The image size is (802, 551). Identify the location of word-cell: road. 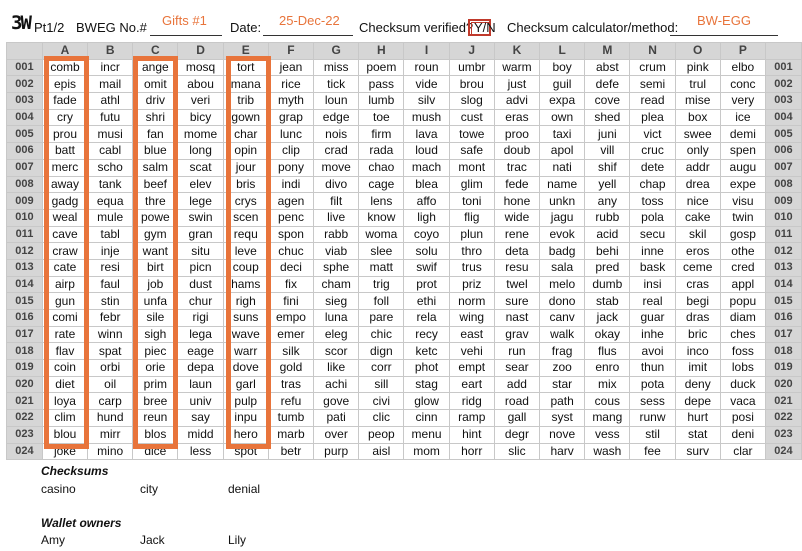
(517, 401).